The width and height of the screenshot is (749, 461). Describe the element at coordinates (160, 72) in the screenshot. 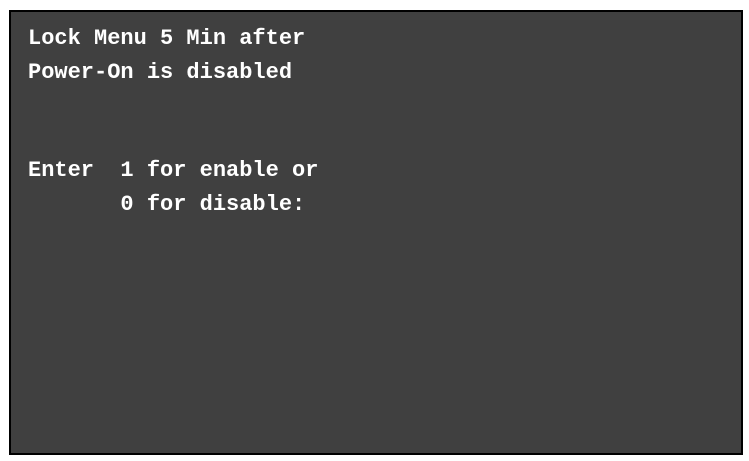

I see `status-line-2: Power-On is disabled` at that location.